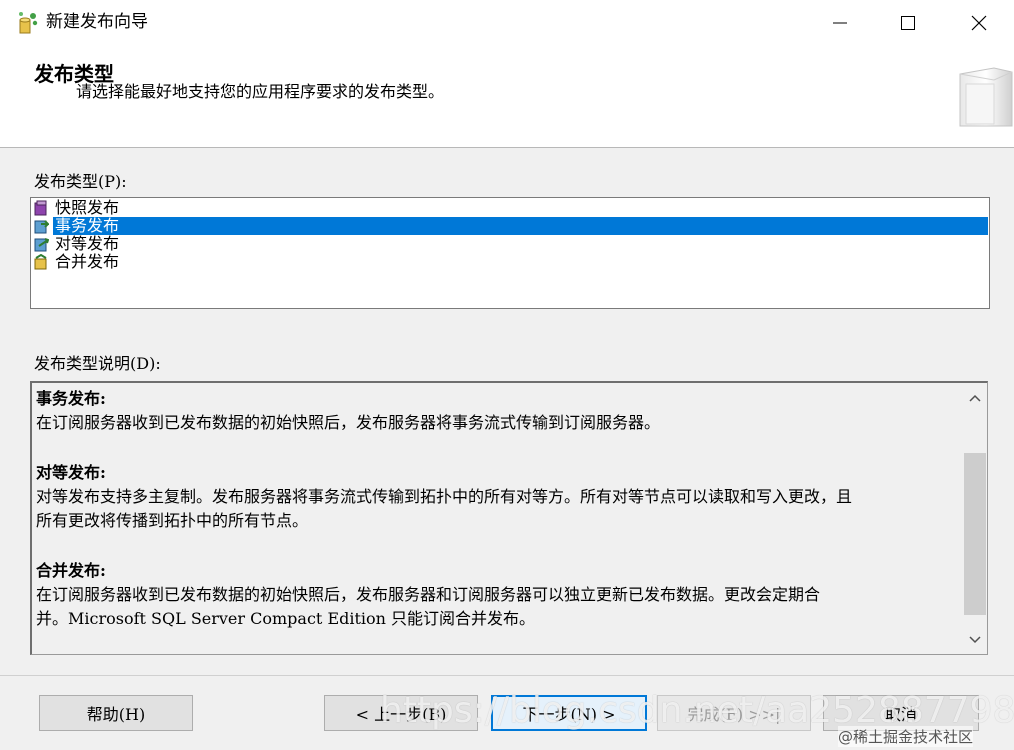 The height and width of the screenshot is (750, 1014). I want to click on description-text: 在订阅服务器收到已发布数据的初始快照后，发布服务器将事务流式传输到订阅服务器。, so click(348, 422).